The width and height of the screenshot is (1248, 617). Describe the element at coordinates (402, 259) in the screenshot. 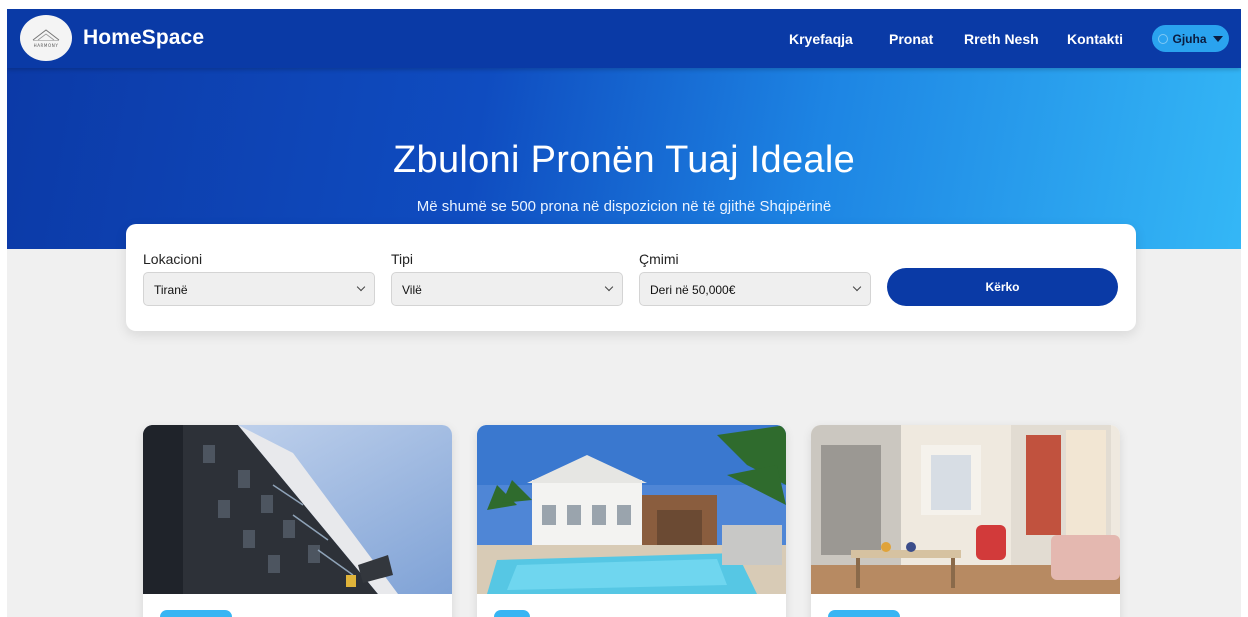

I see `type-label: Tipi` at that location.